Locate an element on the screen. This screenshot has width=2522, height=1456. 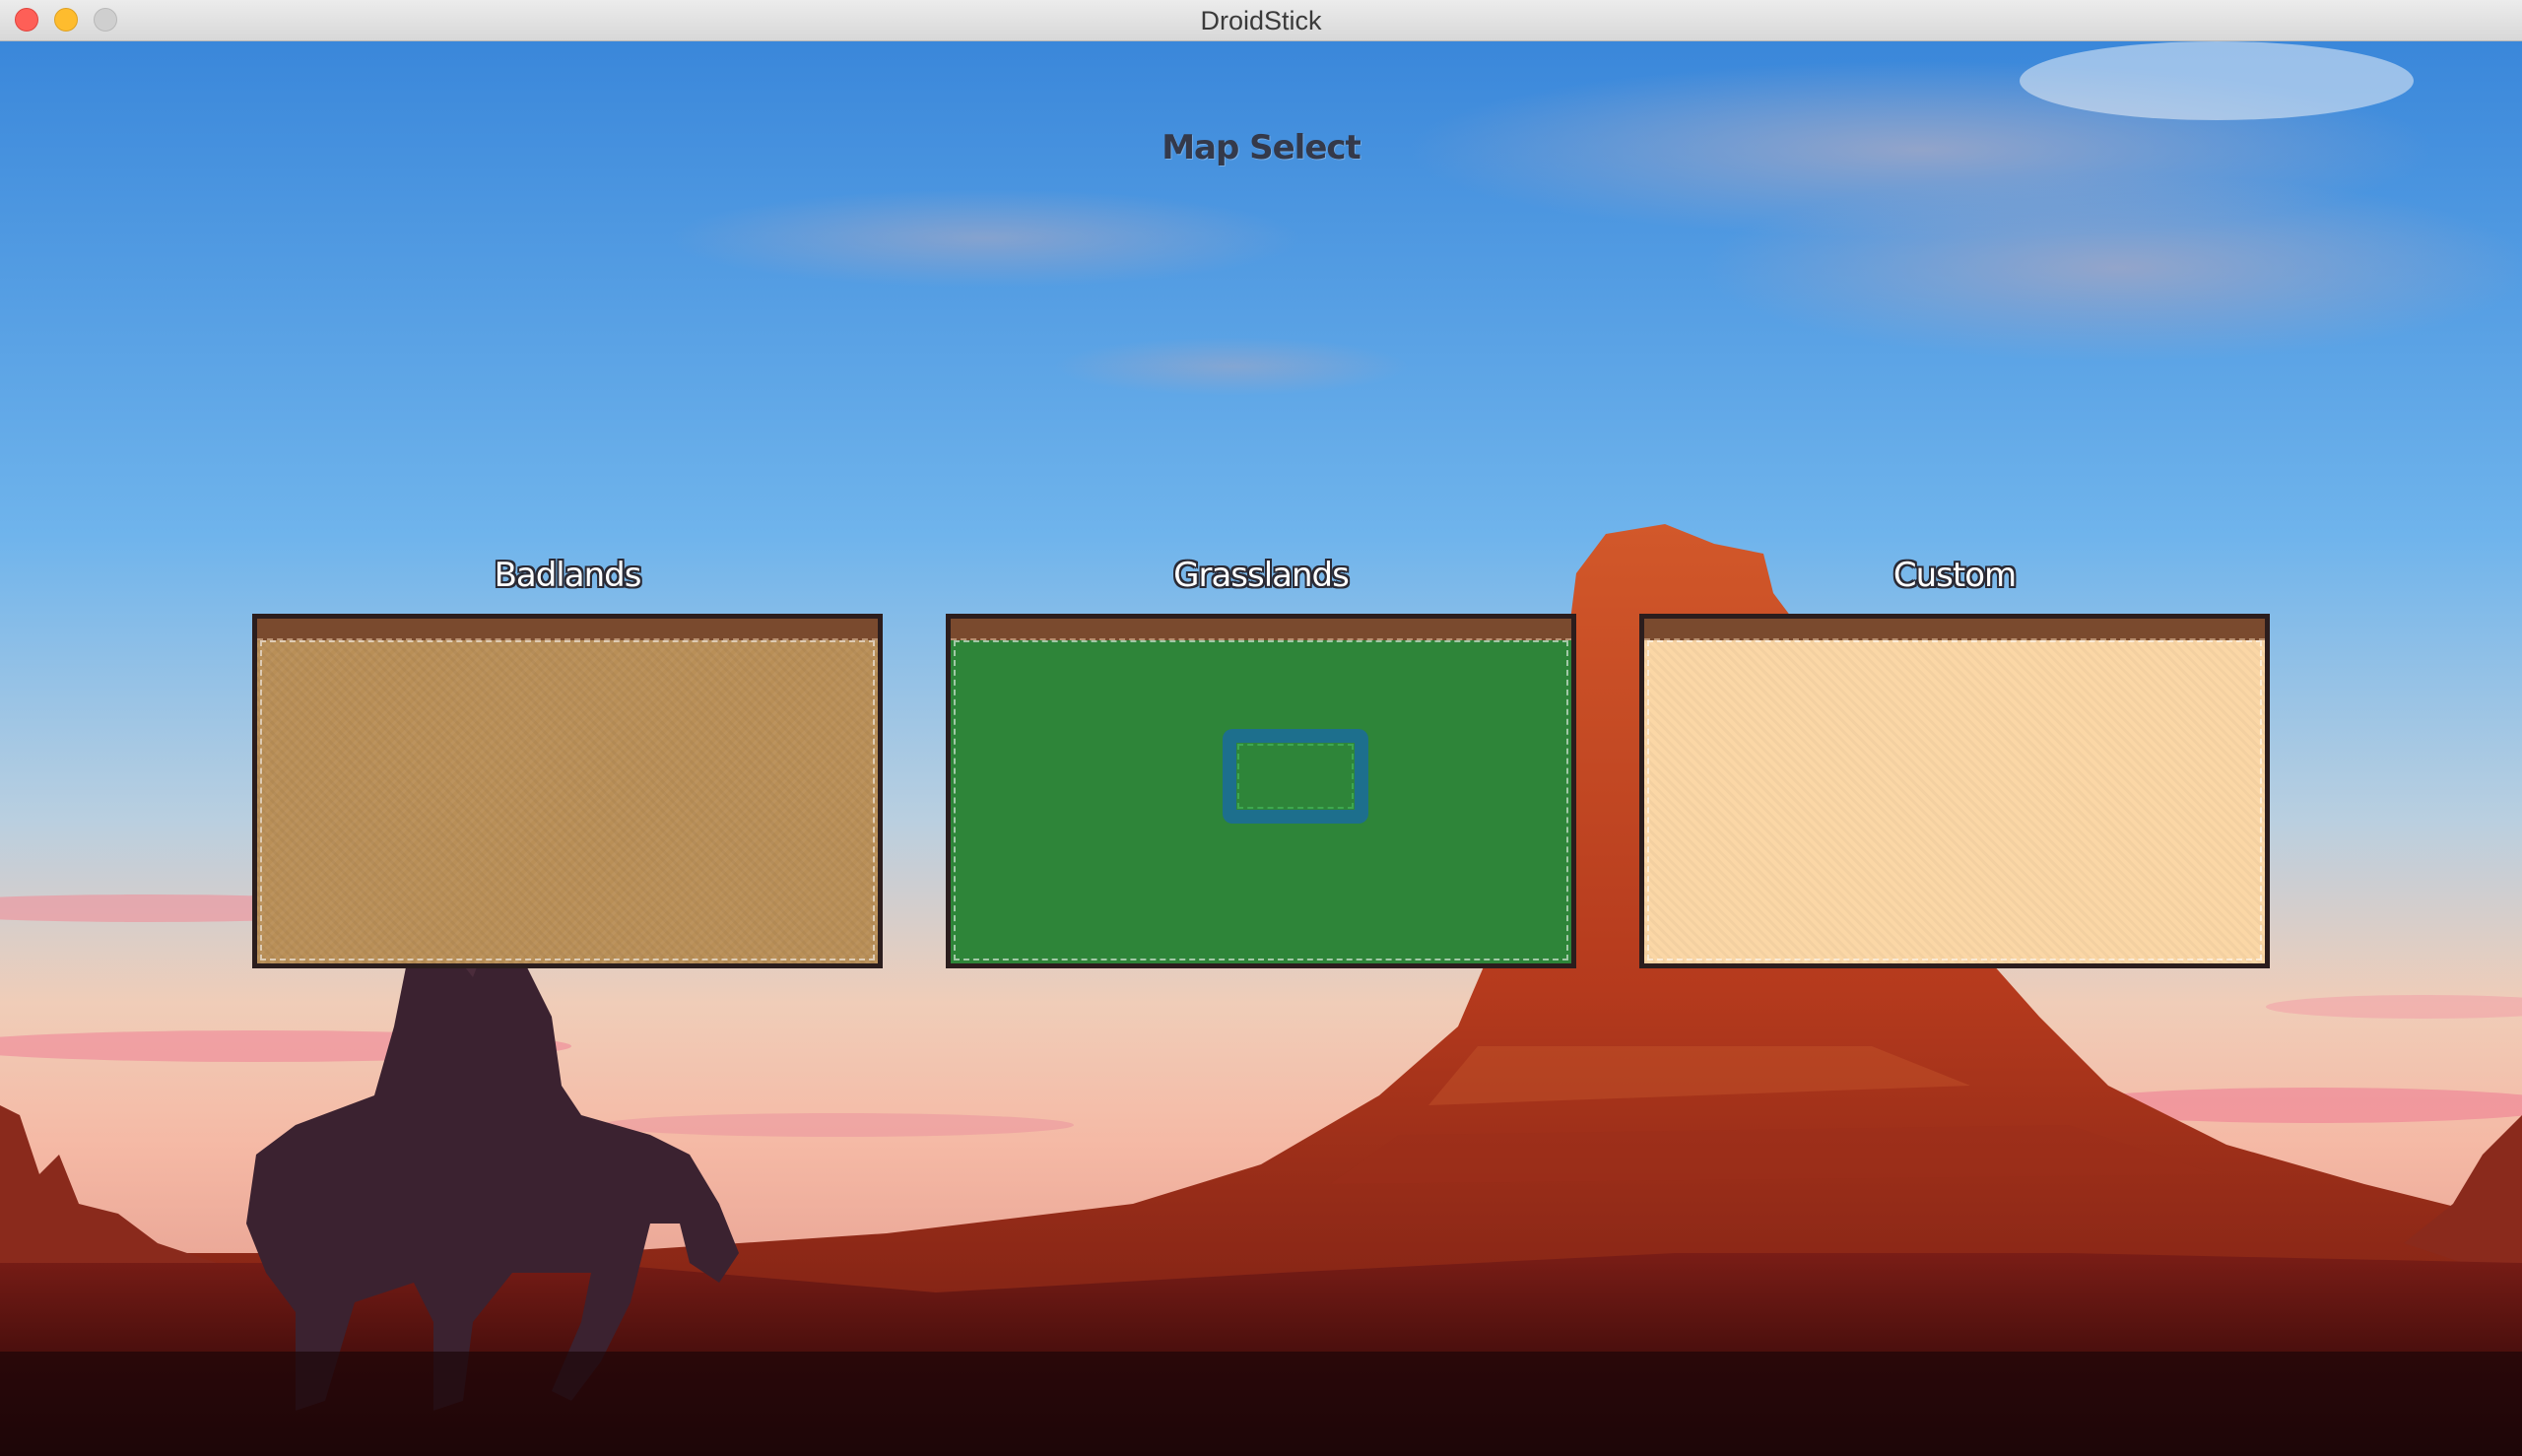
water-pond is located at coordinates (1295, 776).